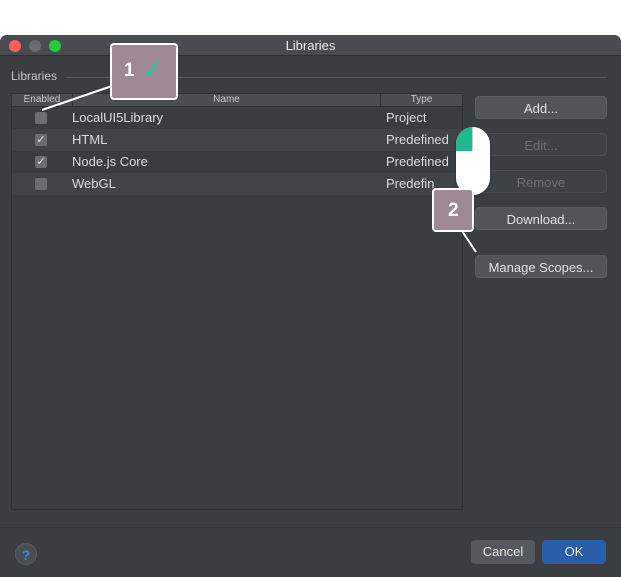  What do you see at coordinates (34, 76) in the screenshot?
I see `section-label: Libraries` at bounding box center [34, 76].